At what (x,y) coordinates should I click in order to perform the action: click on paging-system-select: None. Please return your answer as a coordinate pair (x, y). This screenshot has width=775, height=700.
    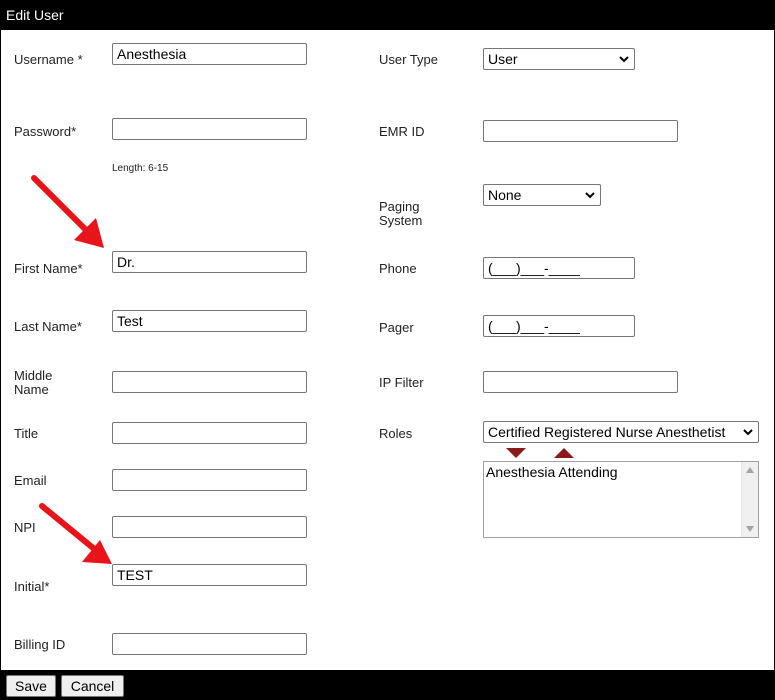
    Looking at the image, I should click on (542, 195).